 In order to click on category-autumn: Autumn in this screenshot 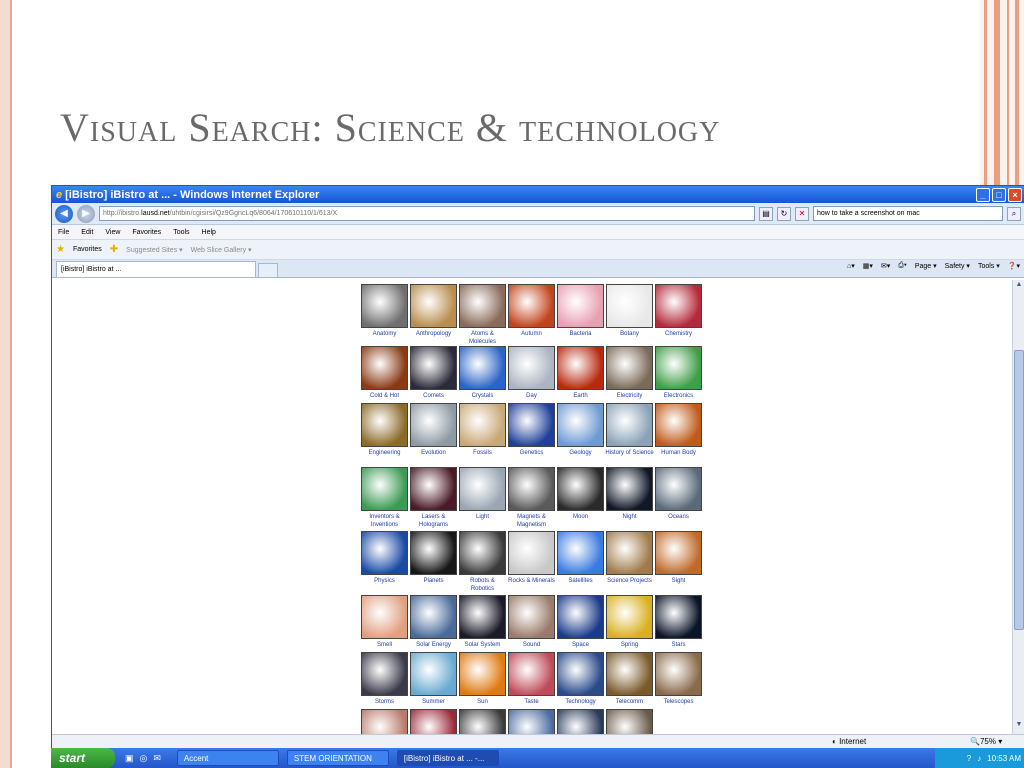, I will do `click(531, 311)`.